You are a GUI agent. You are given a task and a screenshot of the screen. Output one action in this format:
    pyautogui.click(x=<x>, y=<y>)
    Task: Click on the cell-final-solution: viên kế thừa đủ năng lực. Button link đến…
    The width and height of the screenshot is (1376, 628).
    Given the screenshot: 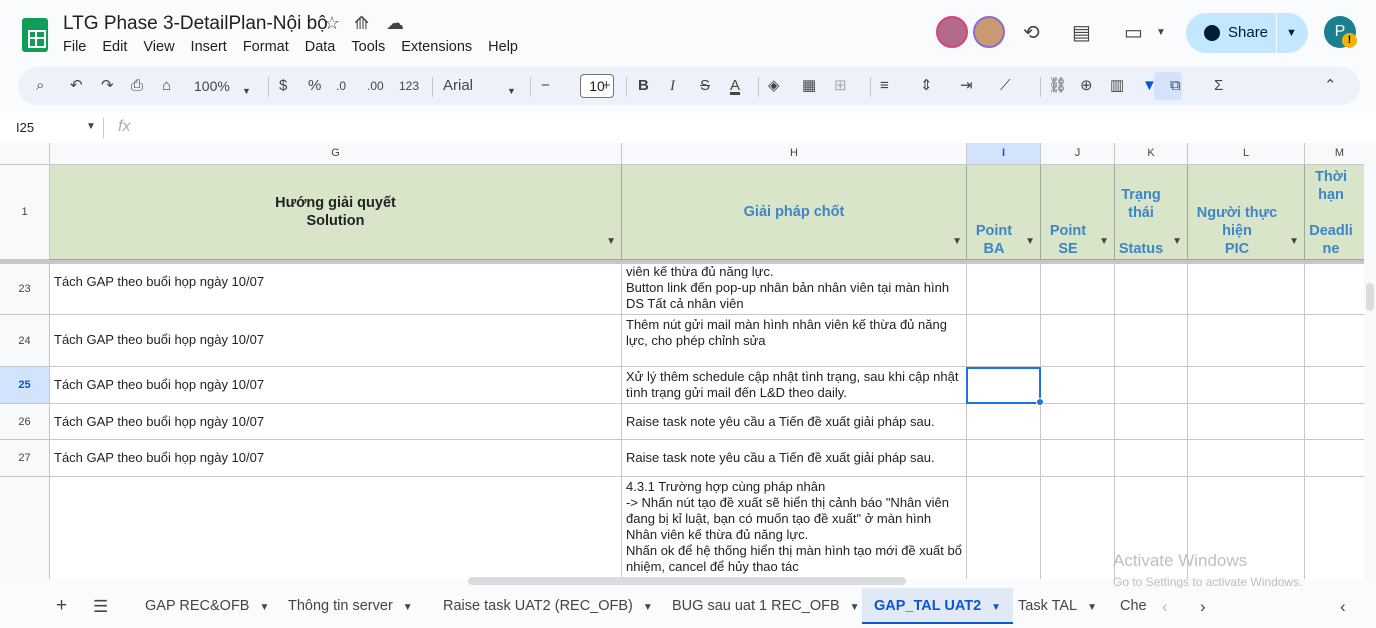 What is the action you would take?
    pyautogui.click(x=794, y=289)
    